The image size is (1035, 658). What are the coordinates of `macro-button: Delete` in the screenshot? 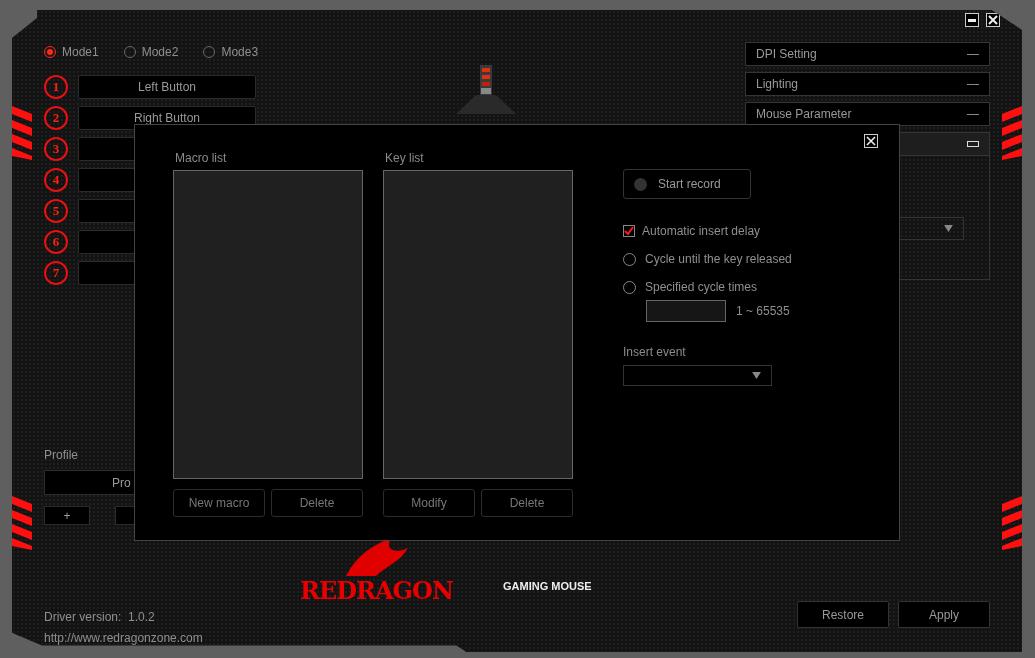 It's located at (317, 503).